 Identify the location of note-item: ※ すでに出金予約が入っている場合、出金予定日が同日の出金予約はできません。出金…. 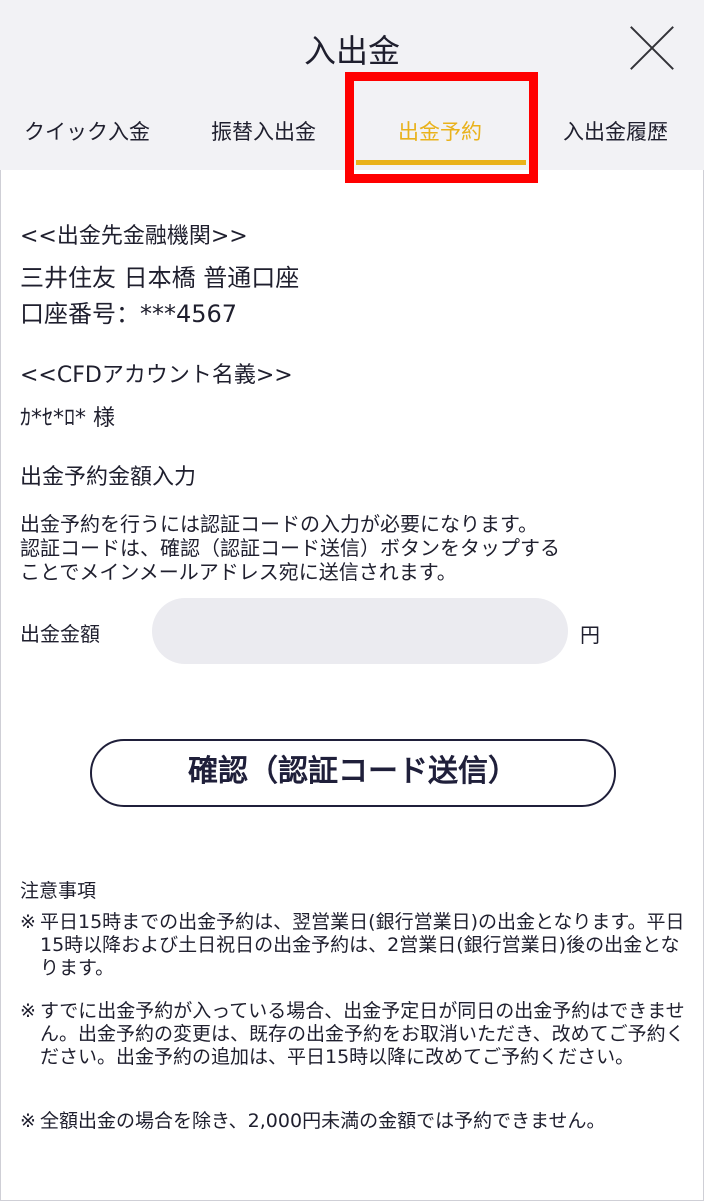
(355, 1034).